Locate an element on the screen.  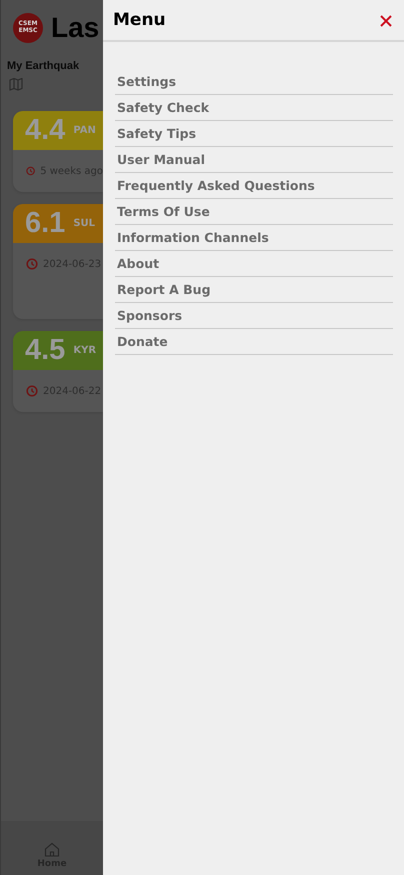
menu-item: Frequently Asked Questions is located at coordinates (254, 186).